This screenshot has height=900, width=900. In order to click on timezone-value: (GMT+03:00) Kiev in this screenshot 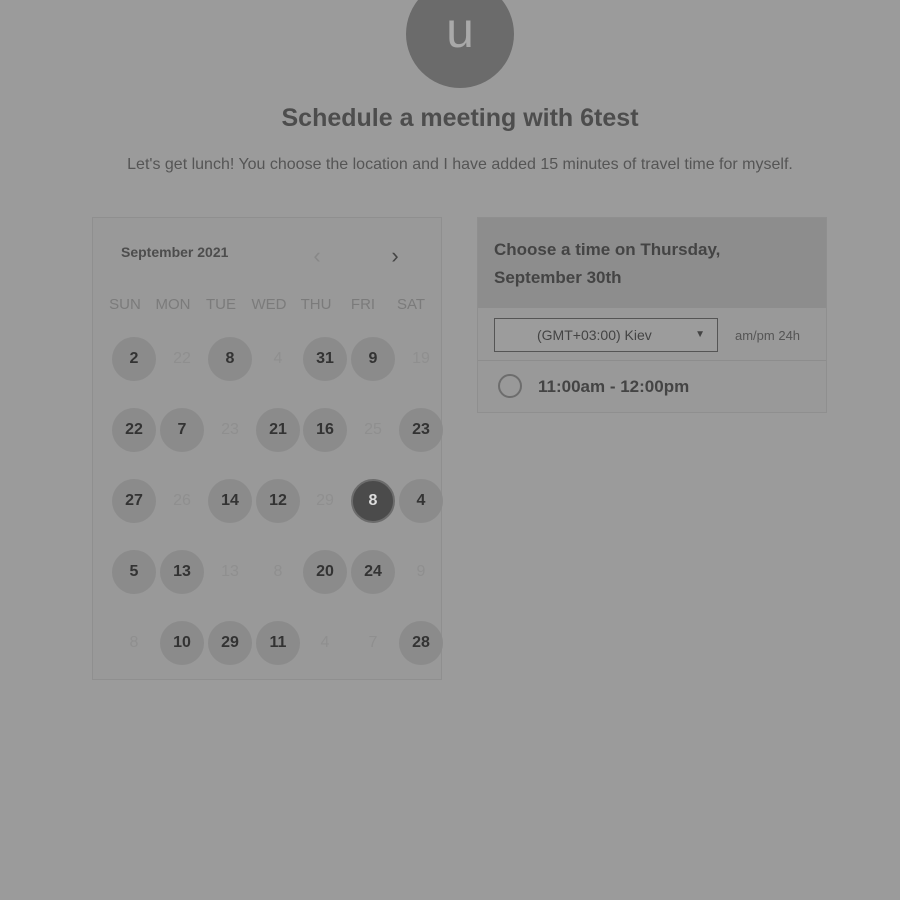, I will do `click(594, 335)`.